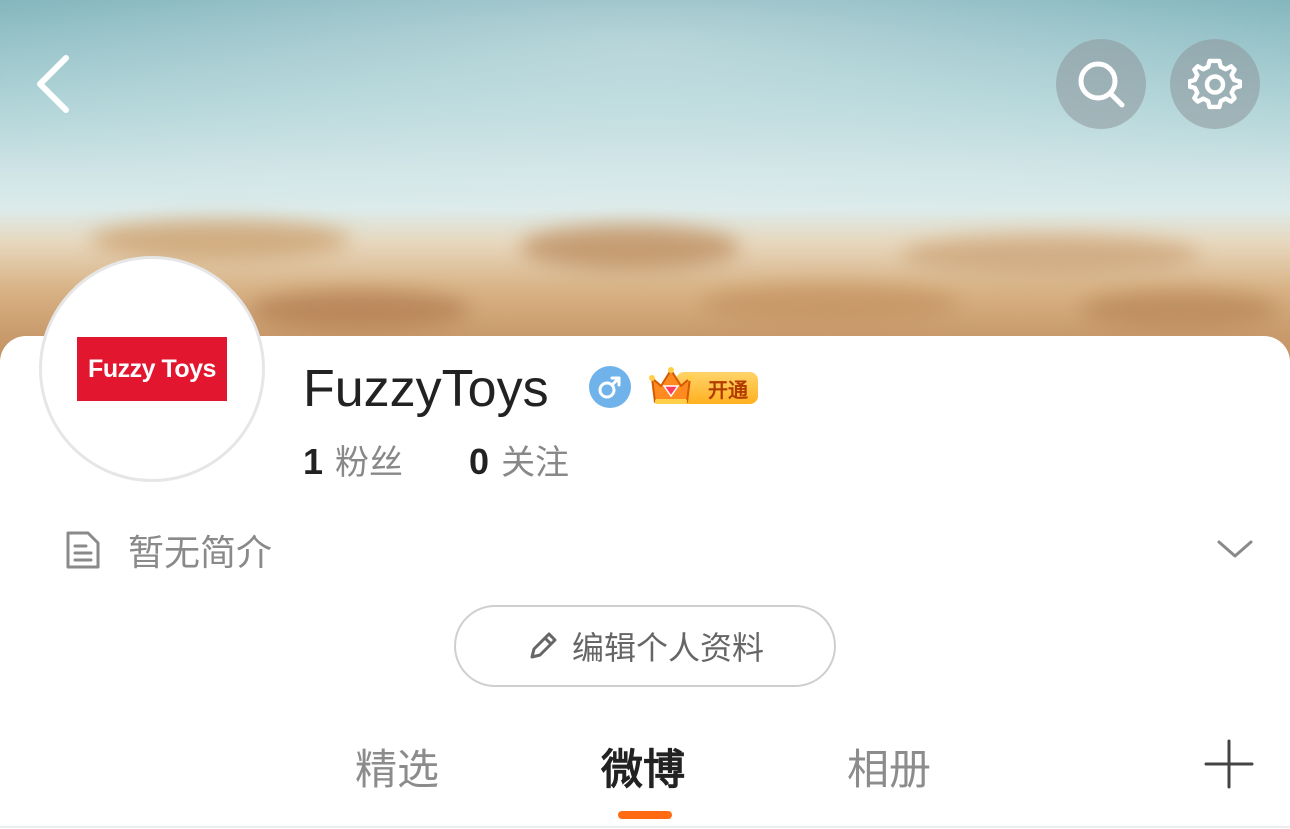 Image resolution: width=1290 pixels, height=829 pixels. Describe the element at coordinates (703, 387) in the screenshot. I see `vip-badge: 开通` at that location.